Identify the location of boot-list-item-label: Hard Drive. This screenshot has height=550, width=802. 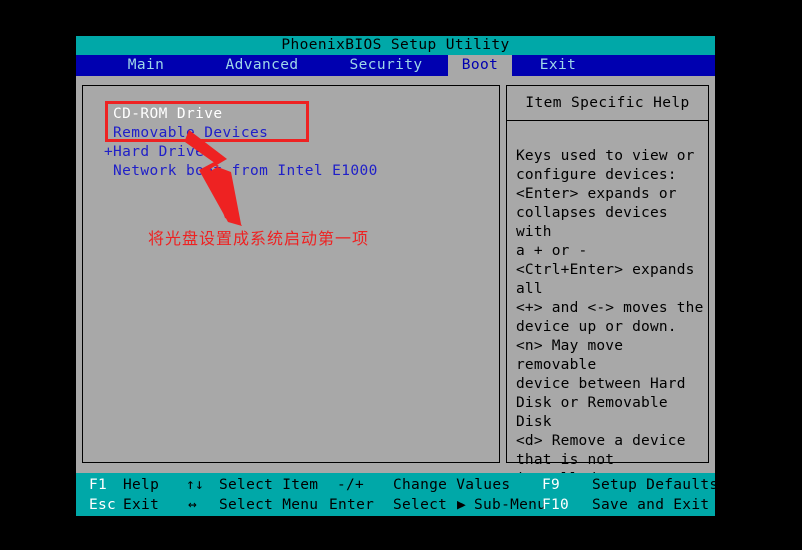
(159, 152).